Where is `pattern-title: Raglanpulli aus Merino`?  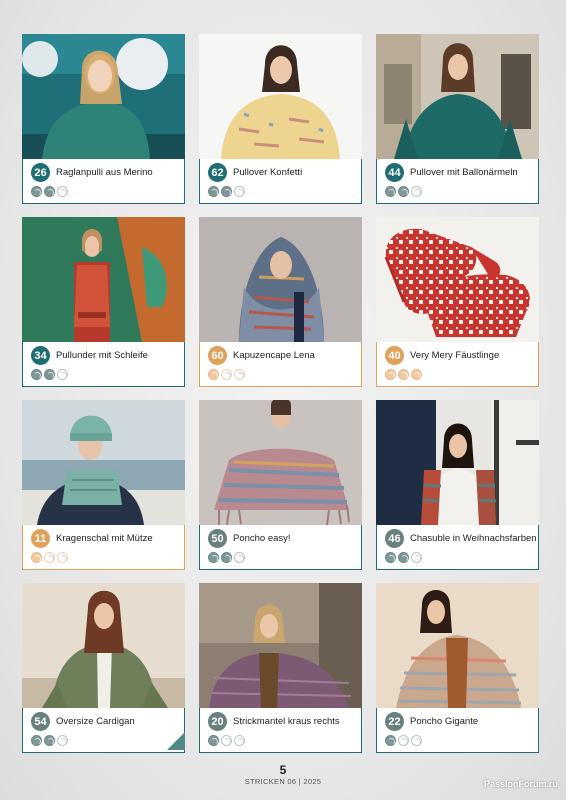
pattern-title: Raglanpulli aus Merino is located at coordinates (104, 172).